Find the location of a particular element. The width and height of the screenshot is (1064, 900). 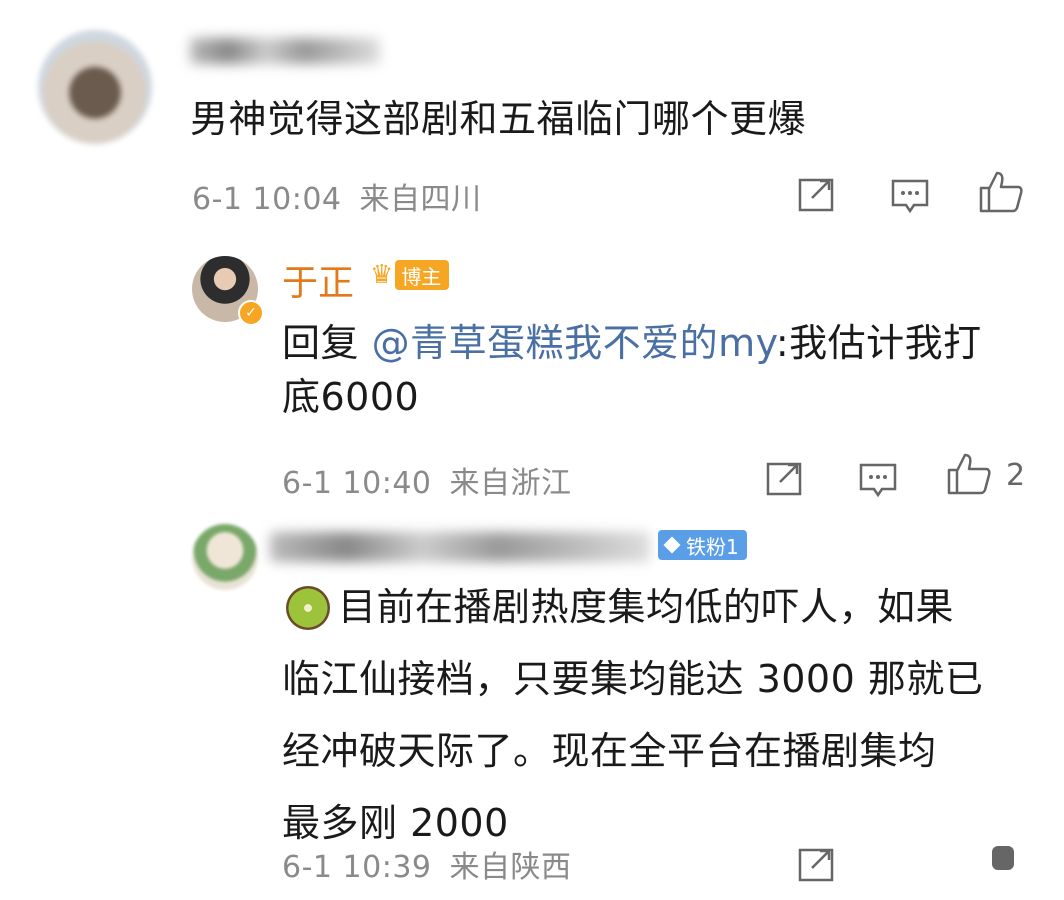

fan-badge-box: 铁粉1 is located at coordinates (702, 545).